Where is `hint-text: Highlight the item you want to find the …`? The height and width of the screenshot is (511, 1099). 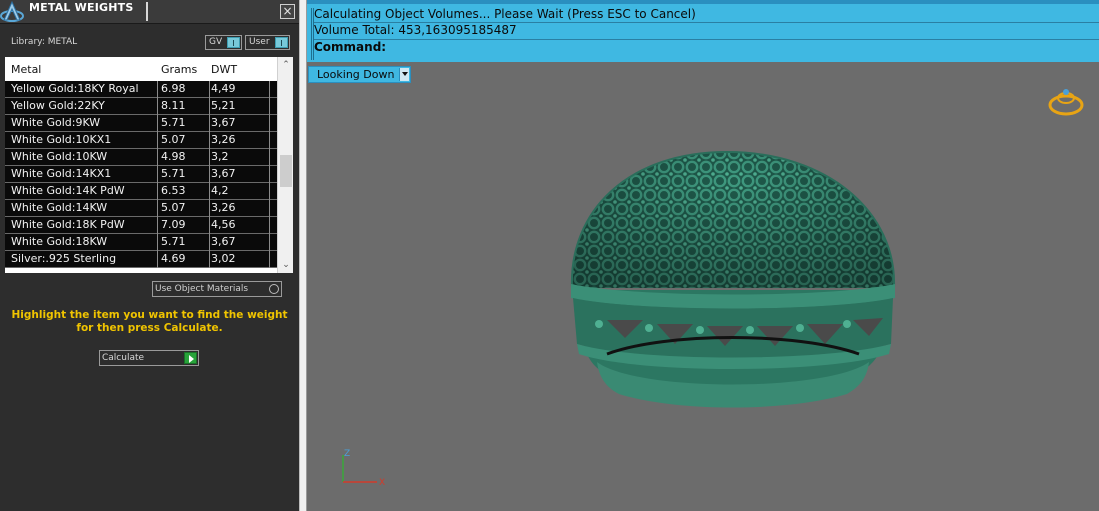
hint-text: Highlight the item you want to find the … is located at coordinates (149, 321).